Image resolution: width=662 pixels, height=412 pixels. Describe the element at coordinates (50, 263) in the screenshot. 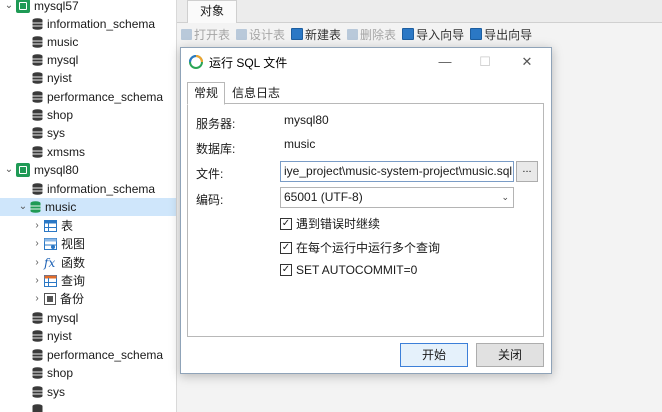

I see `function-icon: fx` at that location.